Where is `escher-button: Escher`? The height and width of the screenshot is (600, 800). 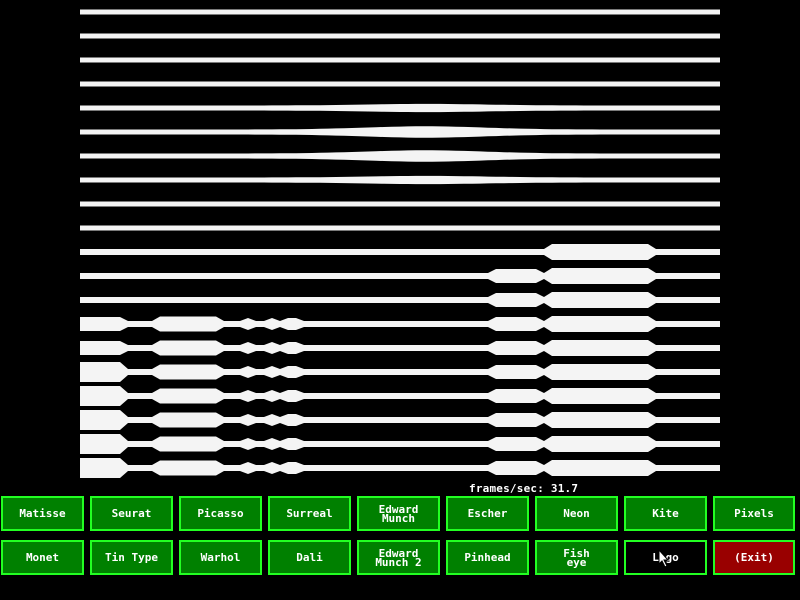
escher-button: Escher is located at coordinates (487, 513).